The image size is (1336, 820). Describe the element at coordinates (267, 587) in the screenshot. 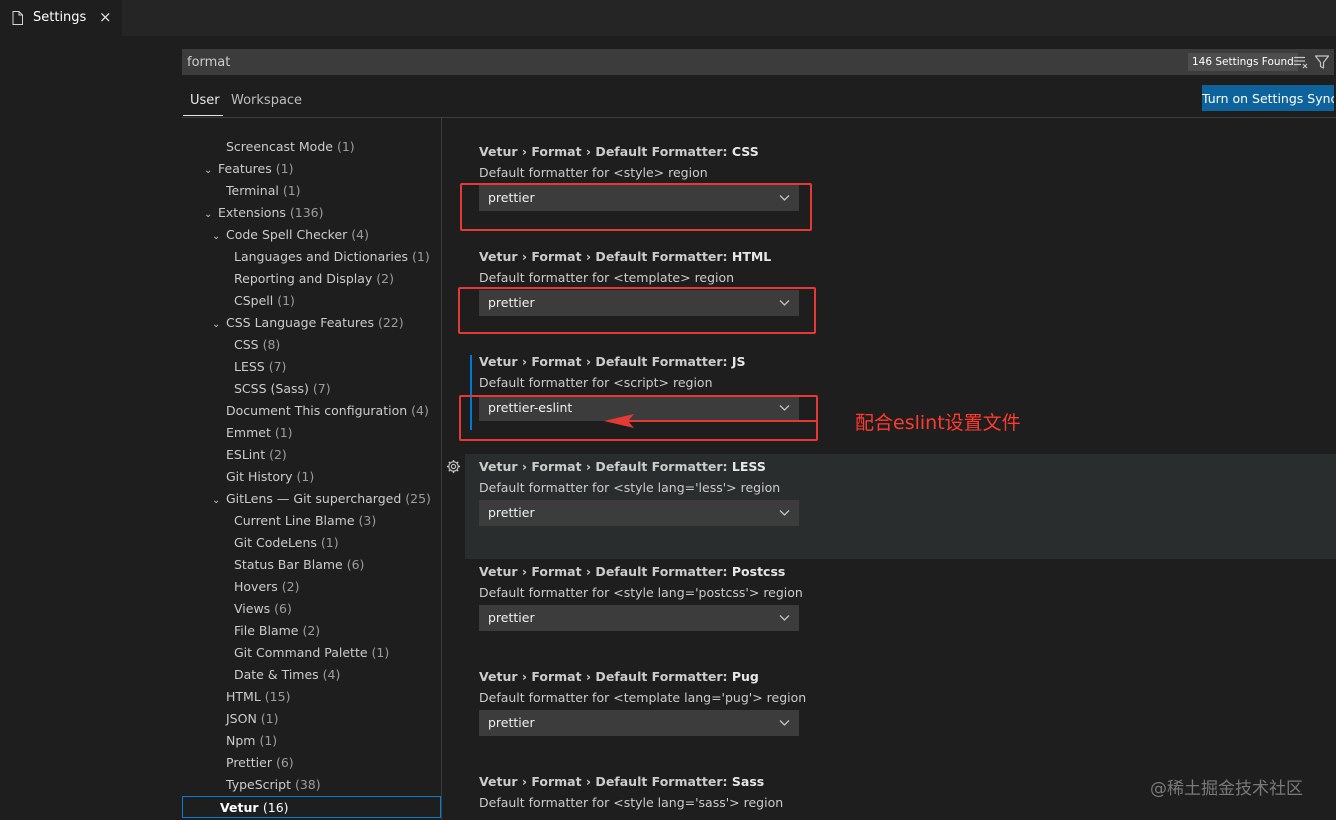

I see `toc-item: Hovers (2)` at that location.